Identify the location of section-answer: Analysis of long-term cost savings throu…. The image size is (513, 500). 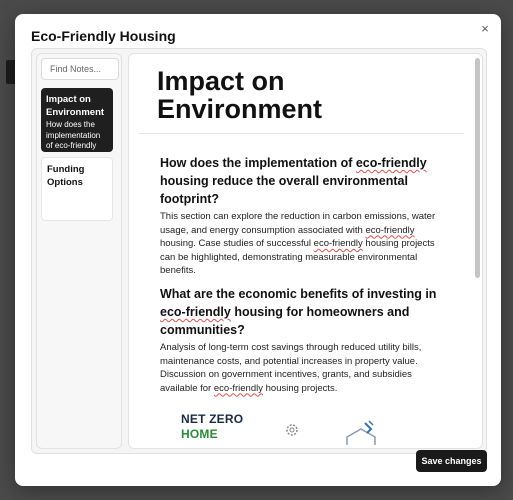
(305, 368).